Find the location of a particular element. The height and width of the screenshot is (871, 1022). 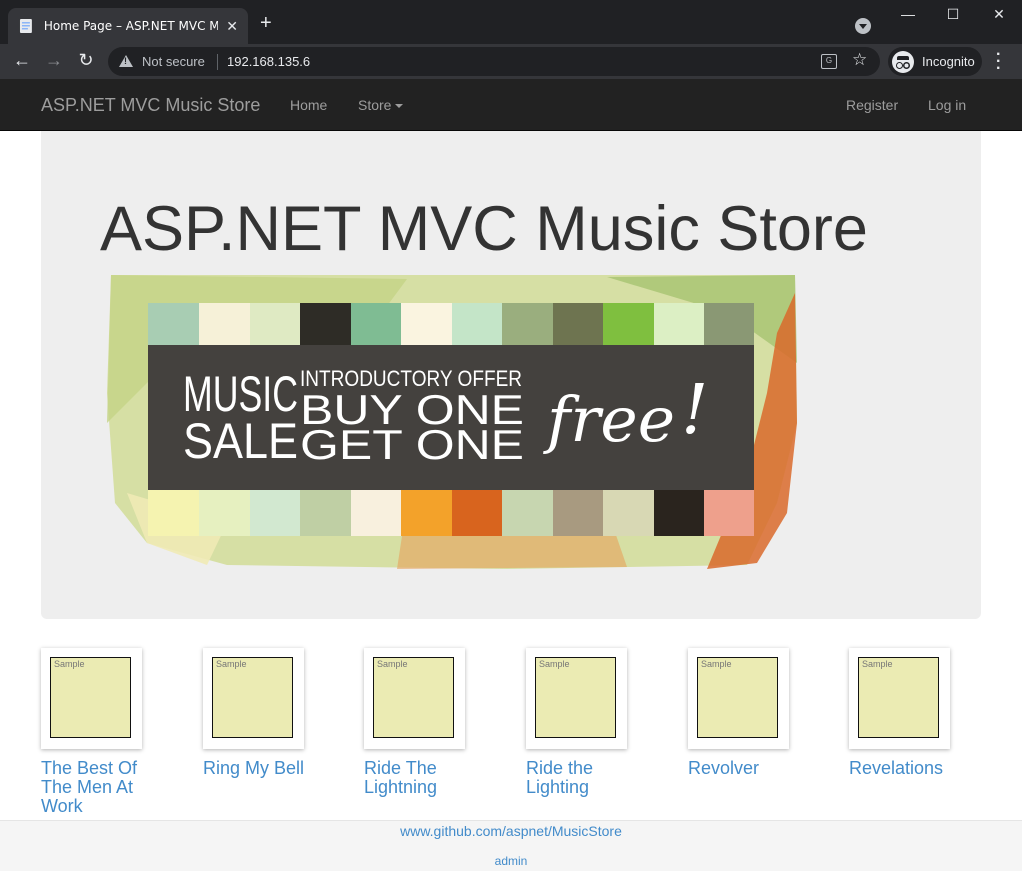

security-label: Not secure is located at coordinates (173, 61).